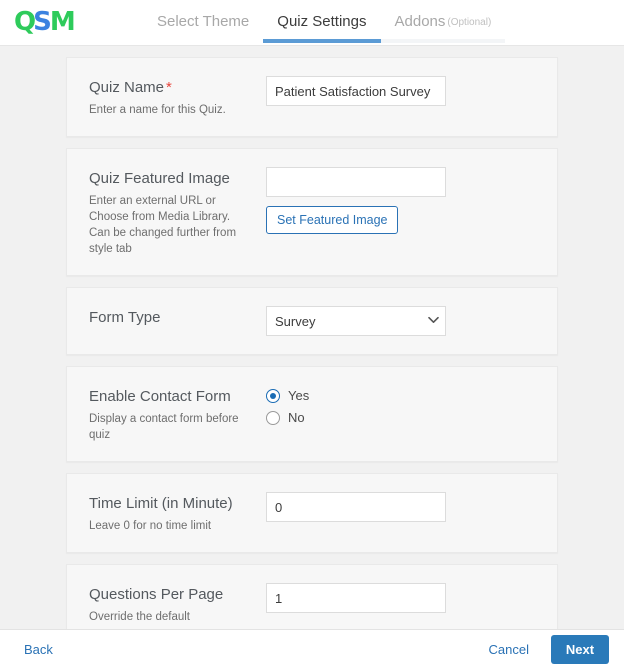 This screenshot has height=668, width=624. I want to click on required-asterisk-icon: *, so click(169, 87).